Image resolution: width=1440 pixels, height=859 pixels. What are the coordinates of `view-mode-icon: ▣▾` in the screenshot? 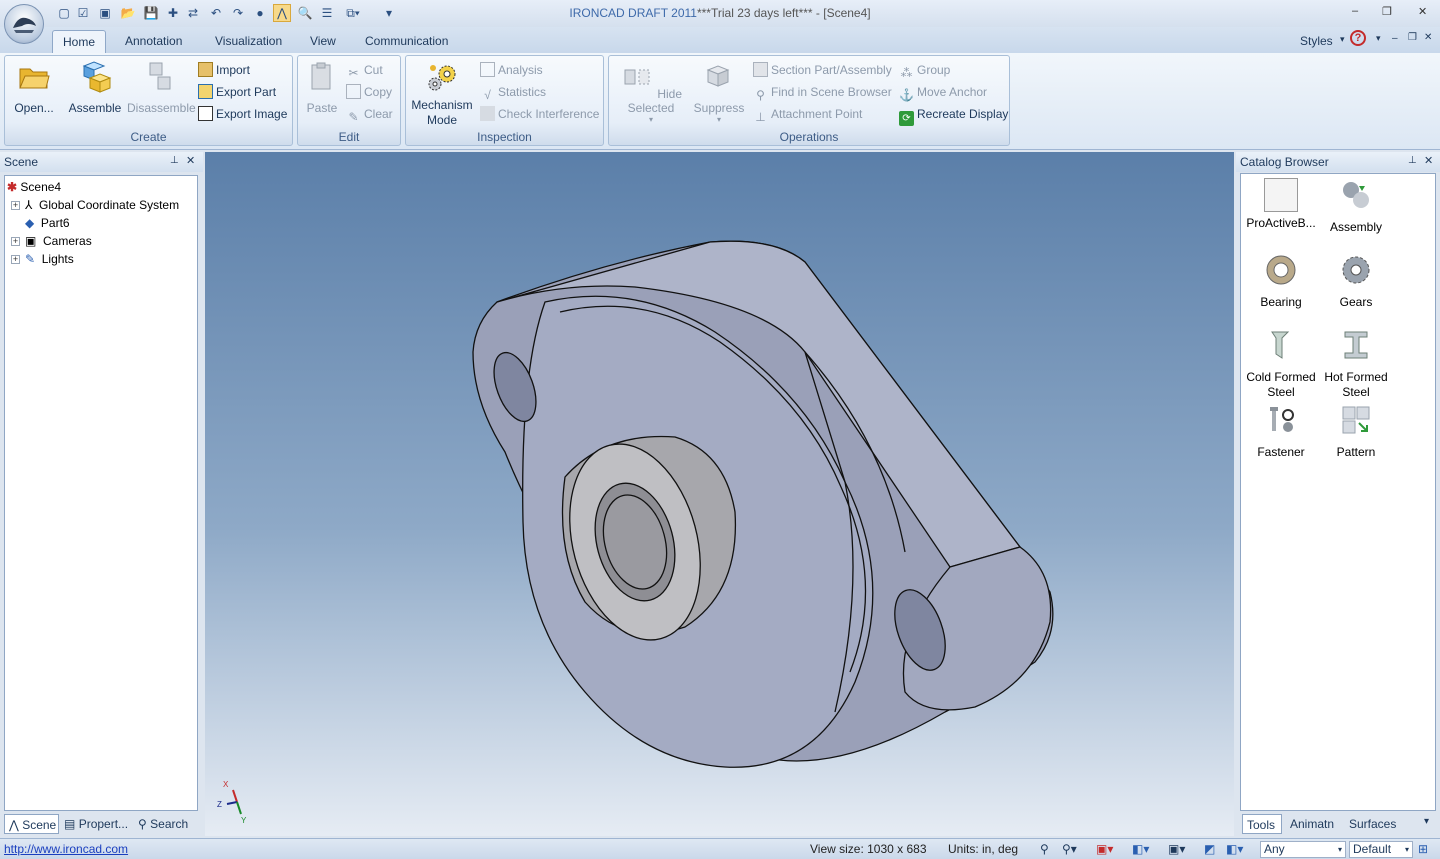 It's located at (1104, 849).